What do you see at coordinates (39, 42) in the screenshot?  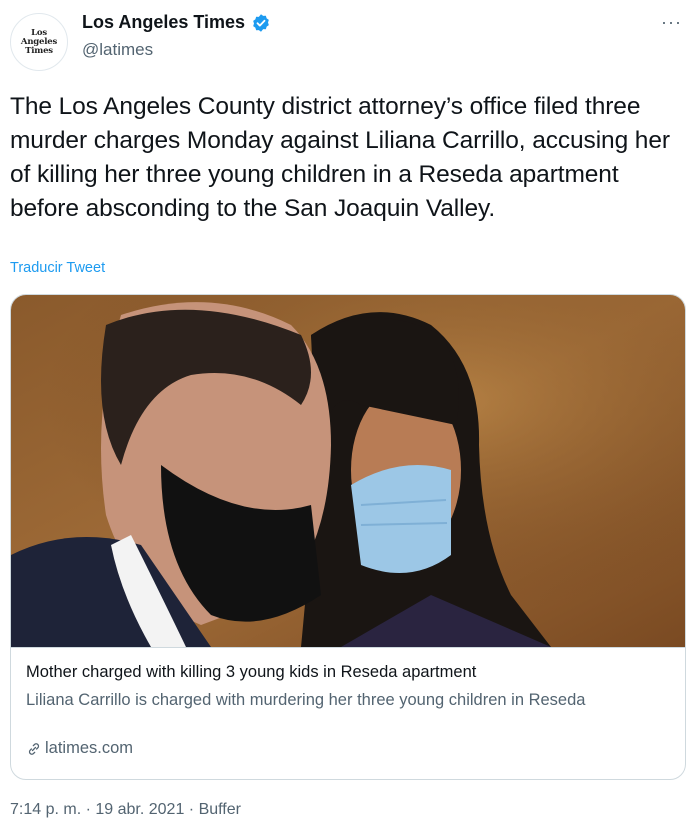 I see `avatar: Los Angeles Times` at bounding box center [39, 42].